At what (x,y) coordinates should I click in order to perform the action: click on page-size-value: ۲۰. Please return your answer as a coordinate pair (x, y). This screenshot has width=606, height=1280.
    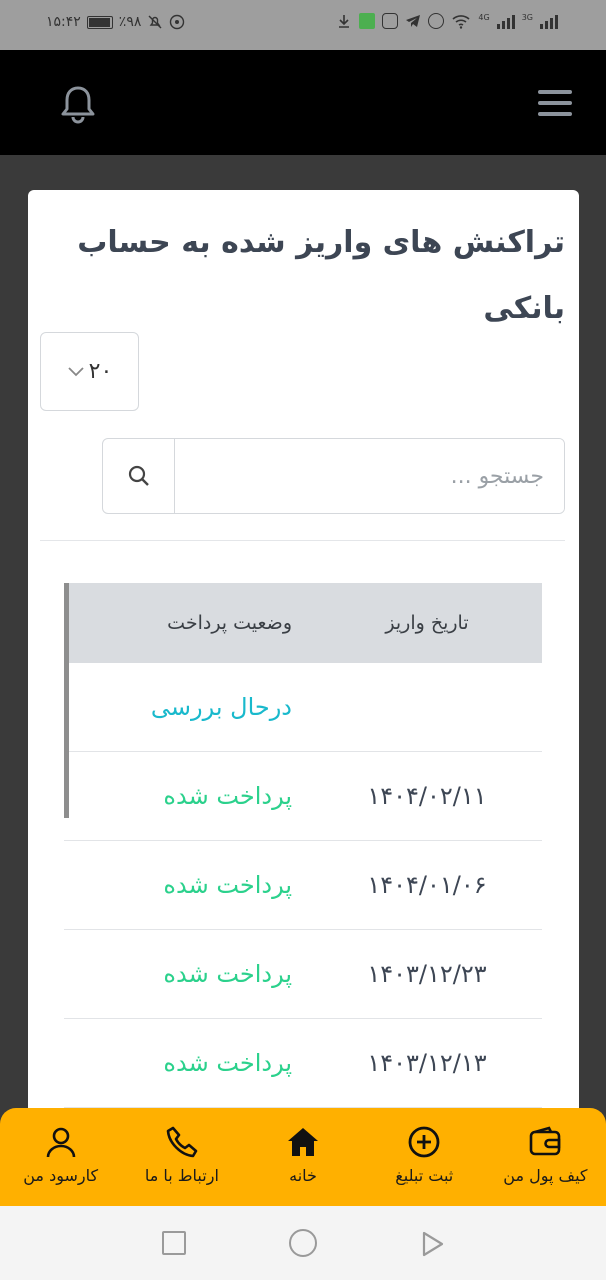
    Looking at the image, I should click on (100, 371).